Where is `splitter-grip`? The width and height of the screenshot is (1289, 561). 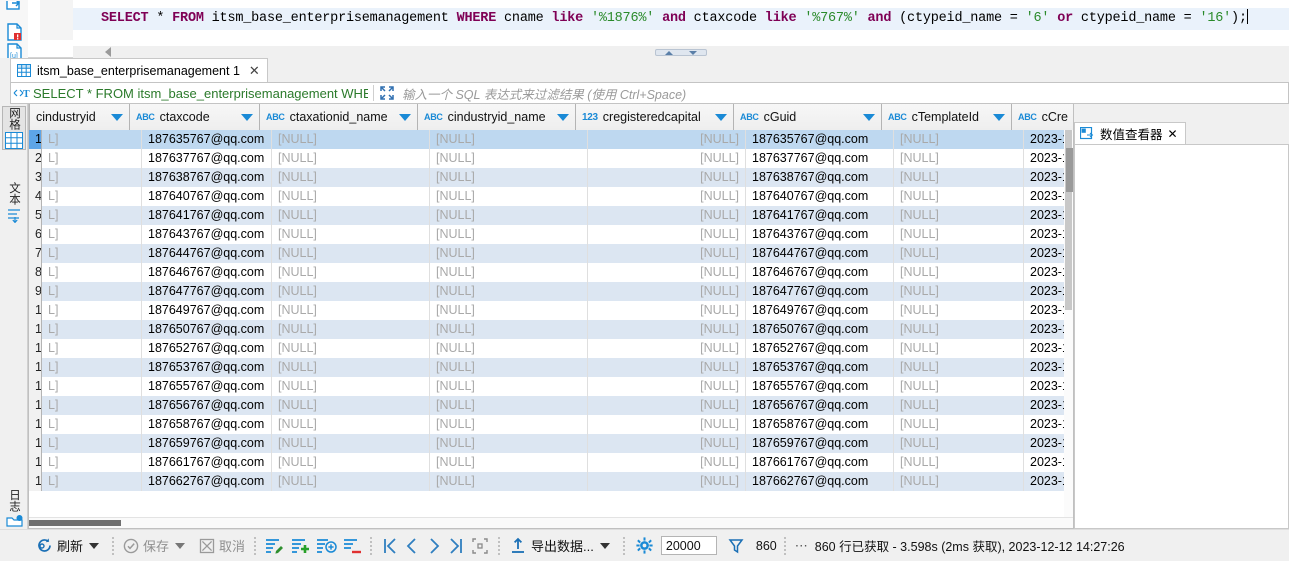 splitter-grip is located at coordinates (681, 52).